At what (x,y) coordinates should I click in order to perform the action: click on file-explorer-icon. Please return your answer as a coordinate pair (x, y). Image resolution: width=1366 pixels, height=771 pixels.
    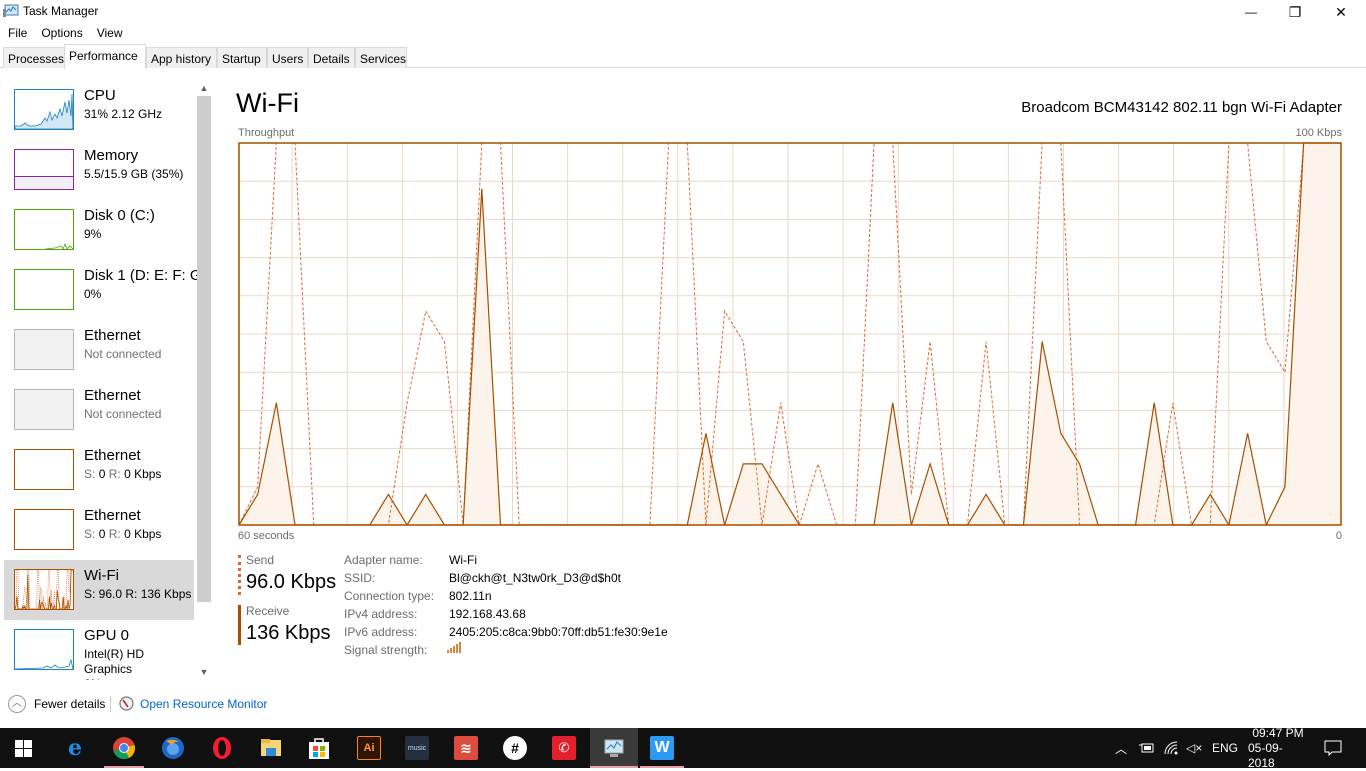
    Looking at the image, I should click on (271, 748).